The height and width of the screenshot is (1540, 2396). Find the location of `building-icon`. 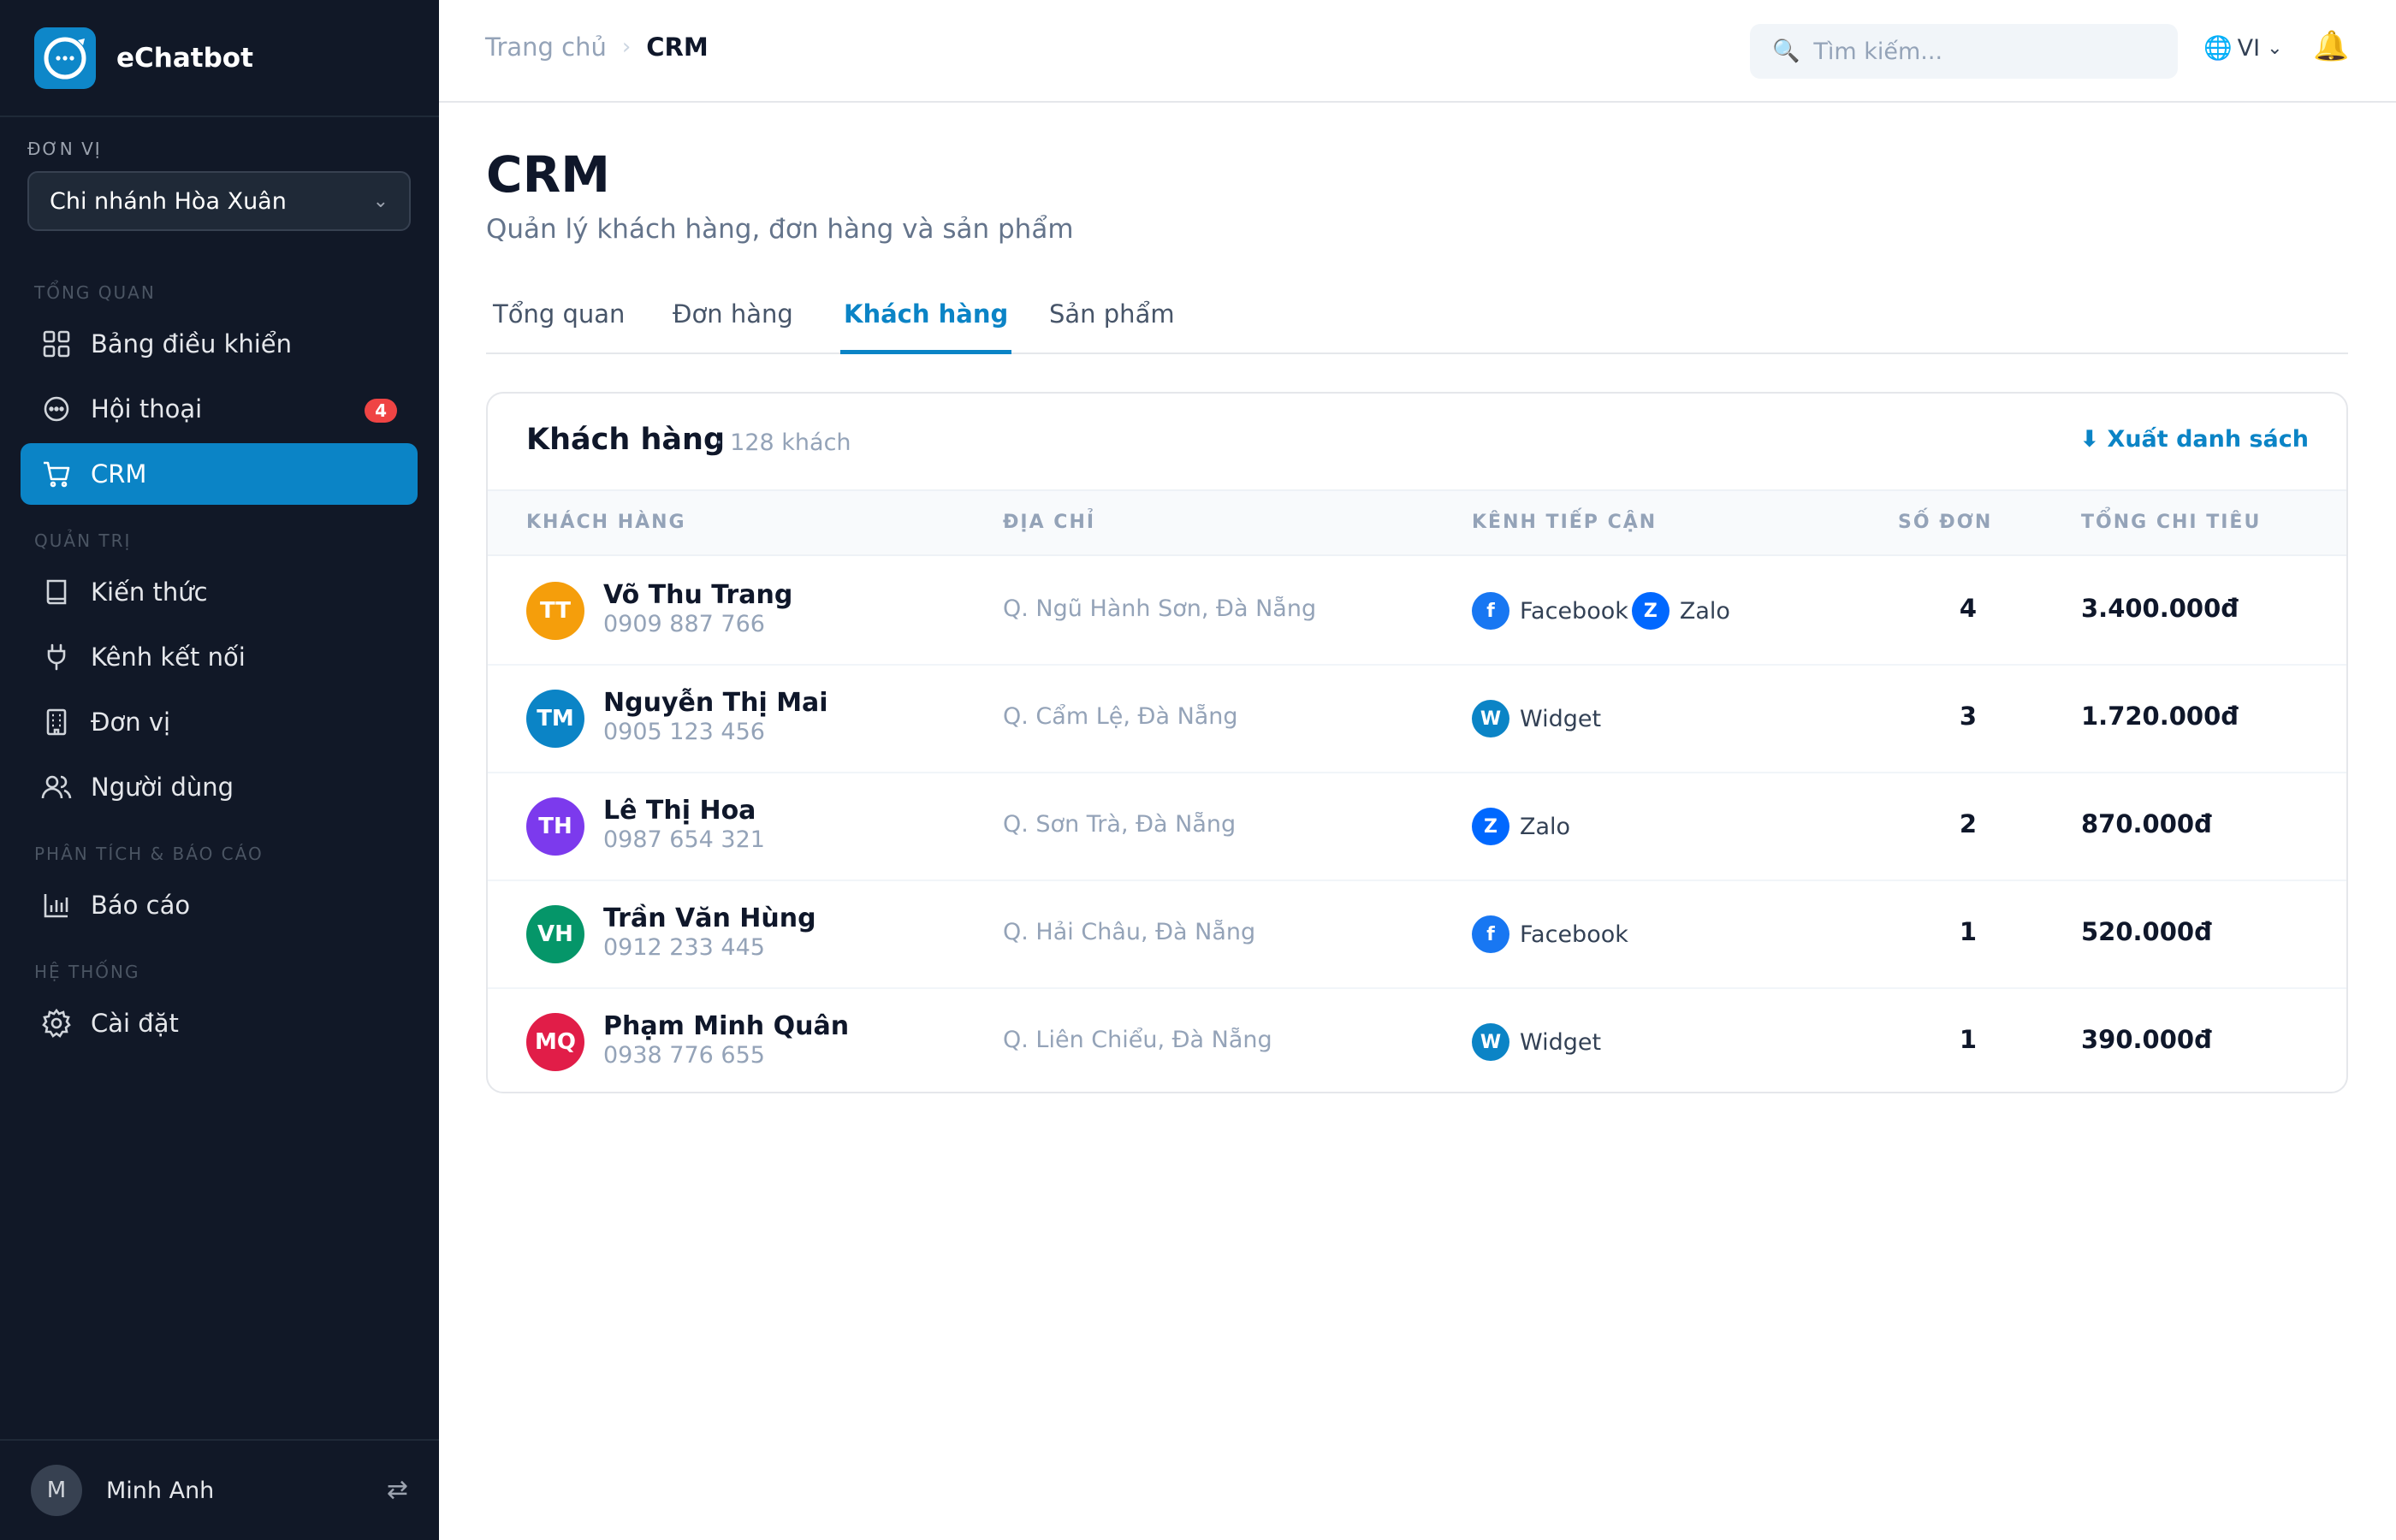

building-icon is located at coordinates (56, 722).